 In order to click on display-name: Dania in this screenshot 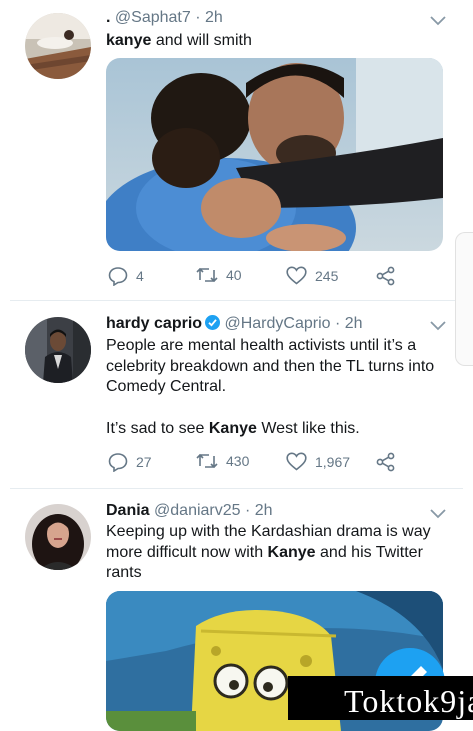, I will do `click(128, 510)`.